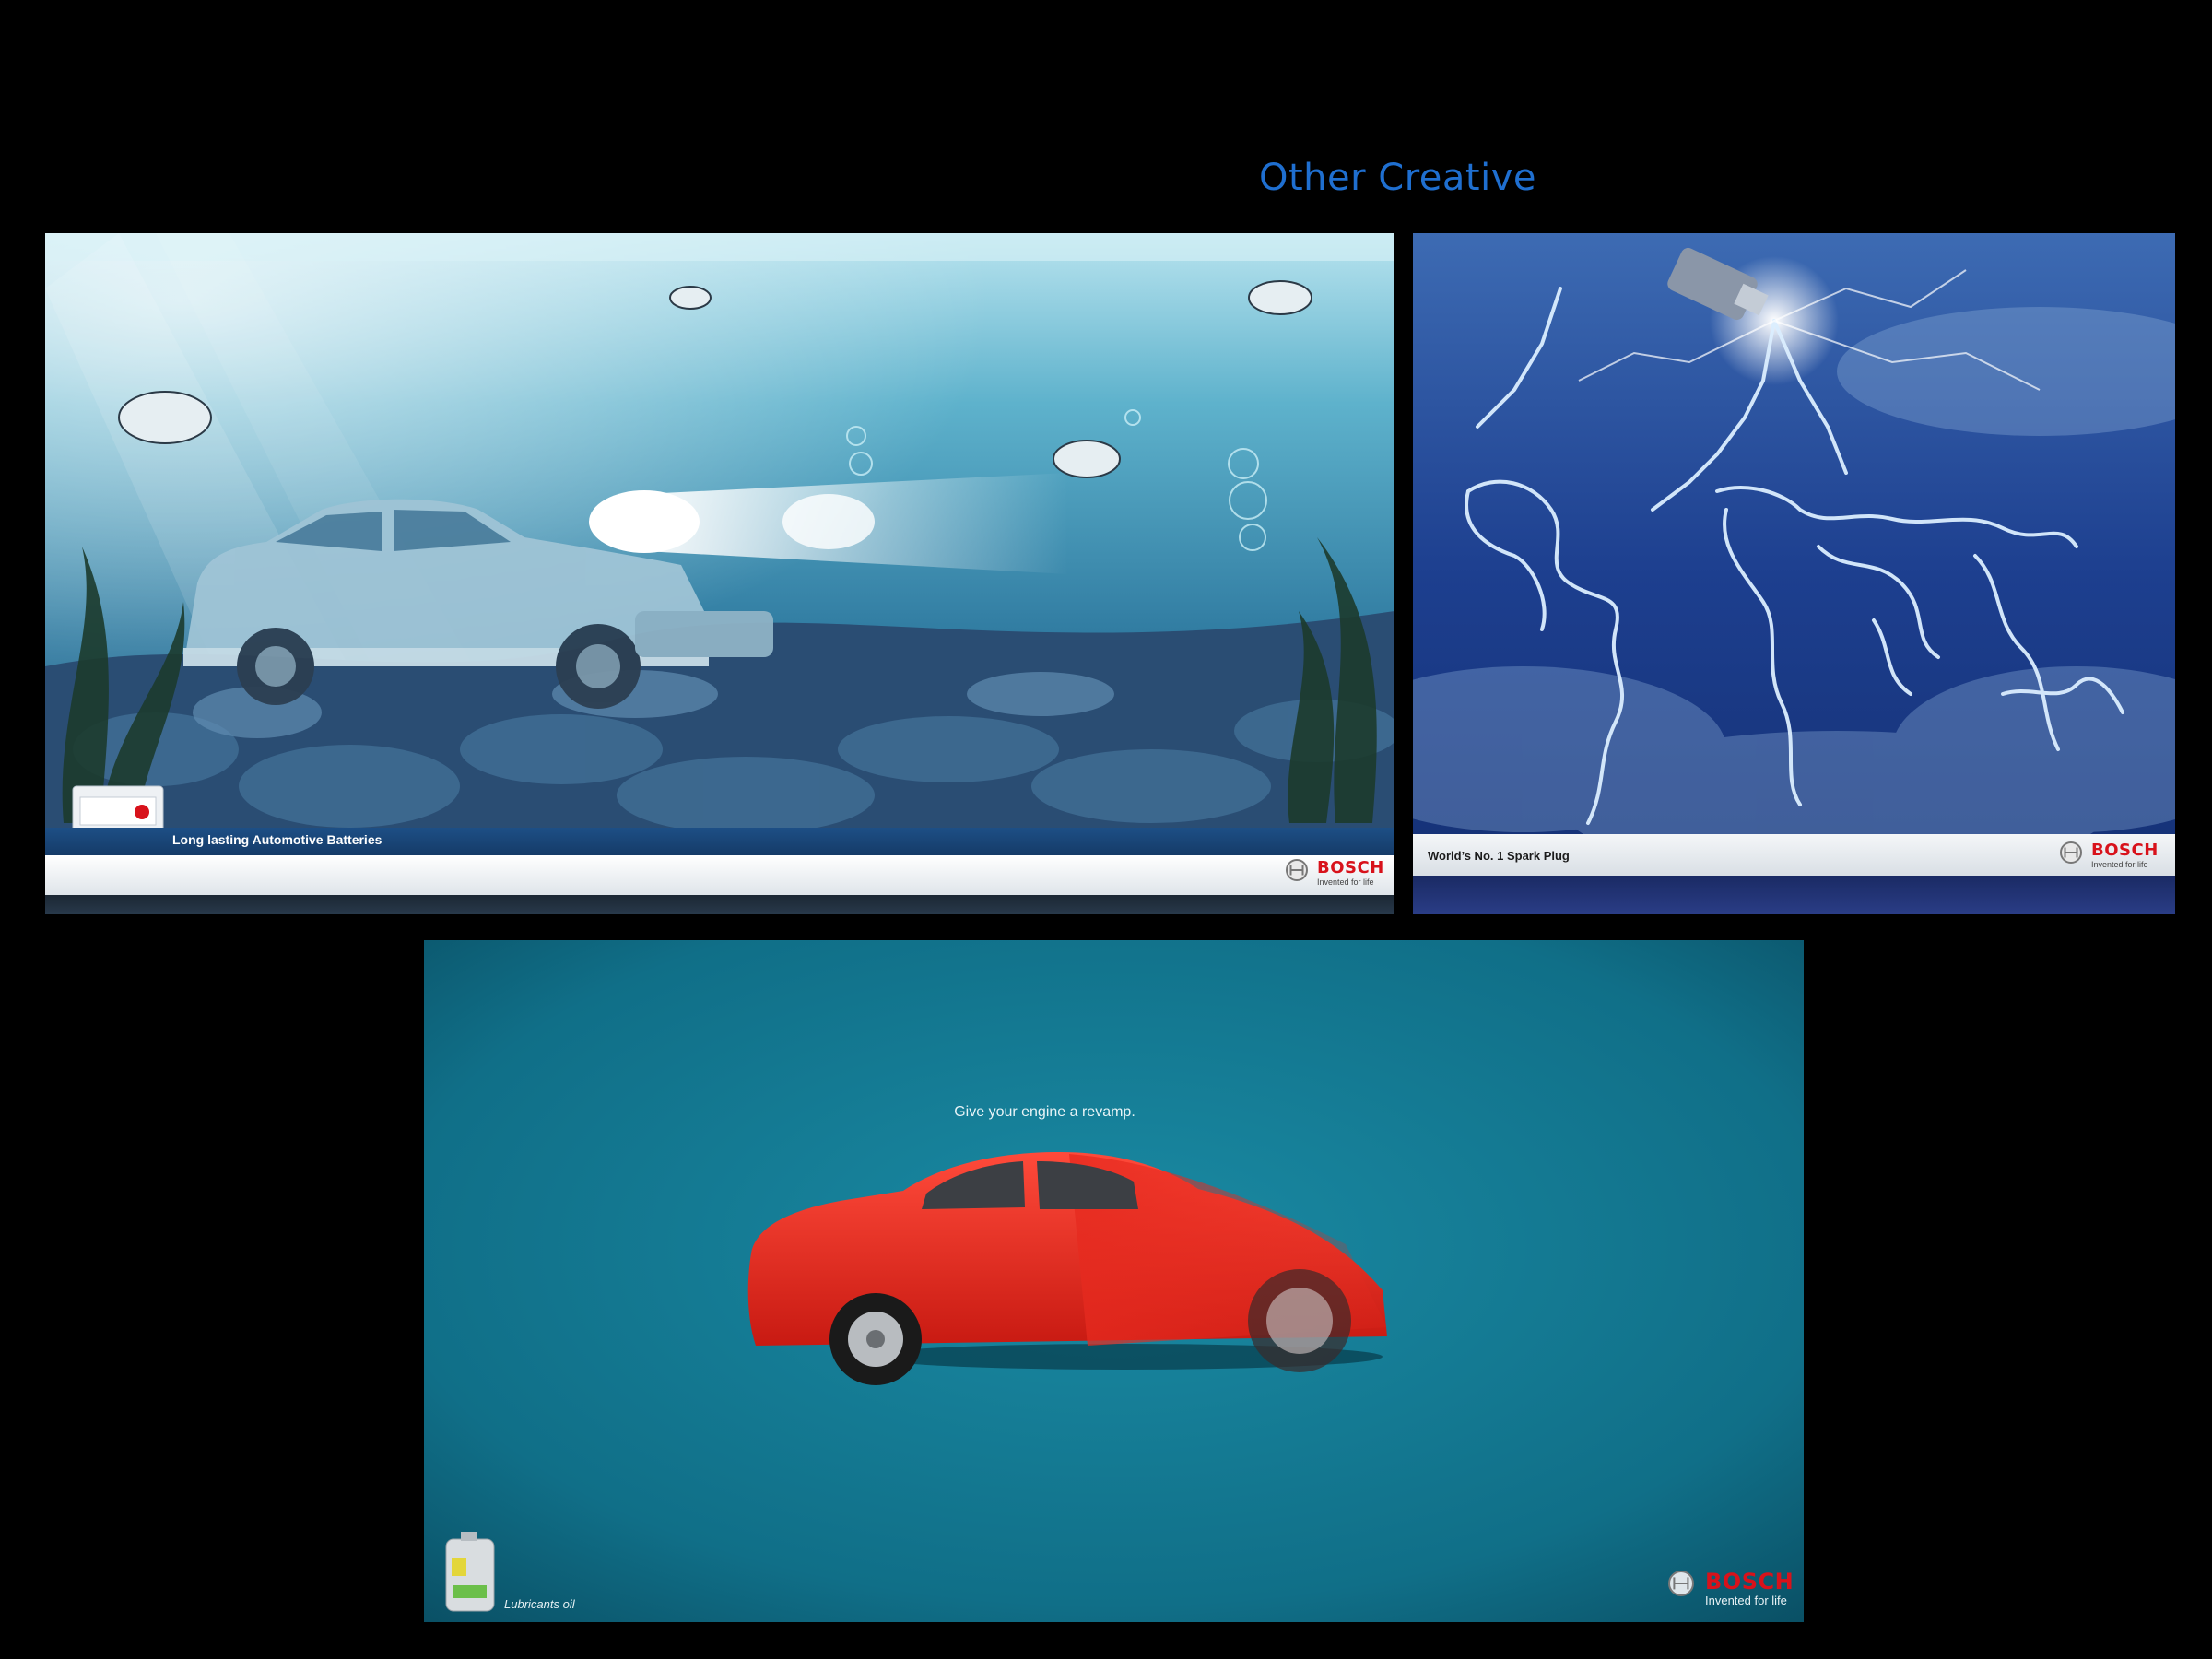  Describe the element at coordinates (719, 875) in the screenshot. I see `battery-brand-bar` at that location.